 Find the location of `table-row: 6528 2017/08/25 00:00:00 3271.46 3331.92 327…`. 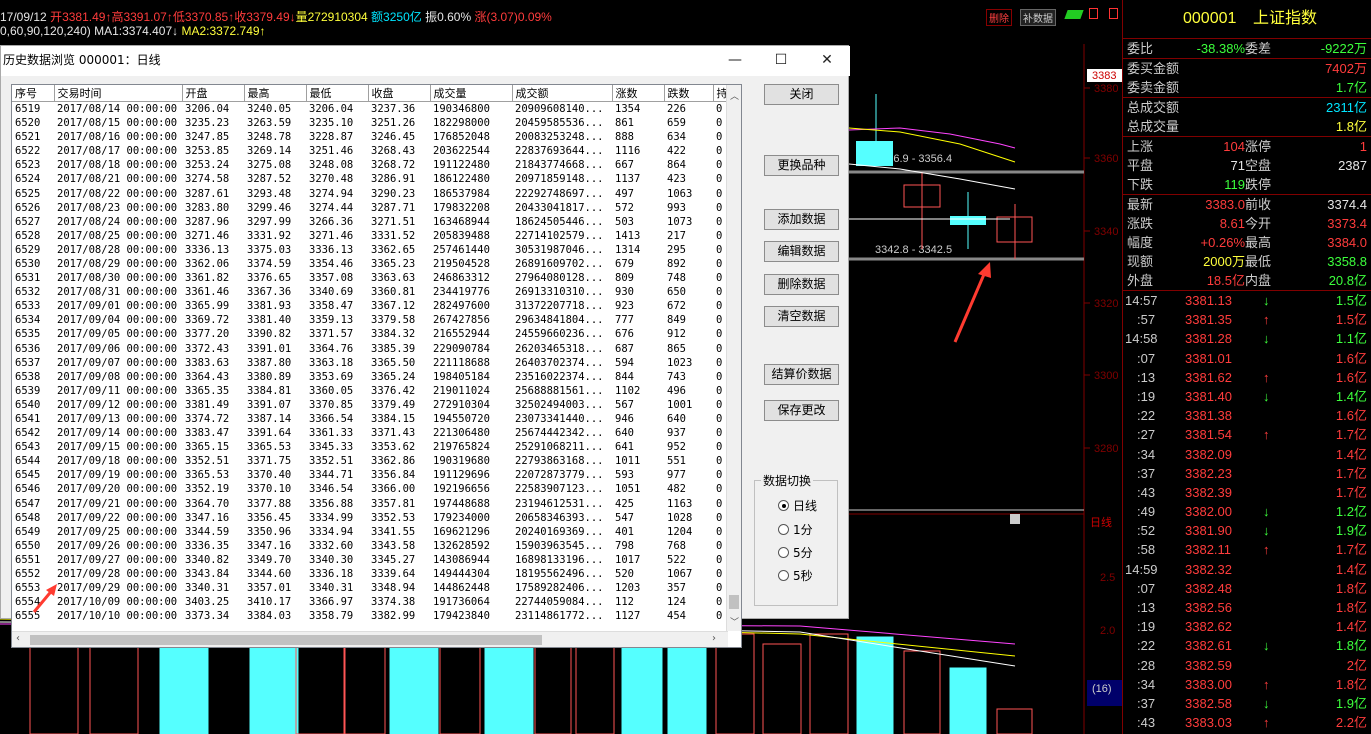

table-row: 6528 2017/08/25 00:00:00 3271.46 3331.92 327… is located at coordinates (373, 236).